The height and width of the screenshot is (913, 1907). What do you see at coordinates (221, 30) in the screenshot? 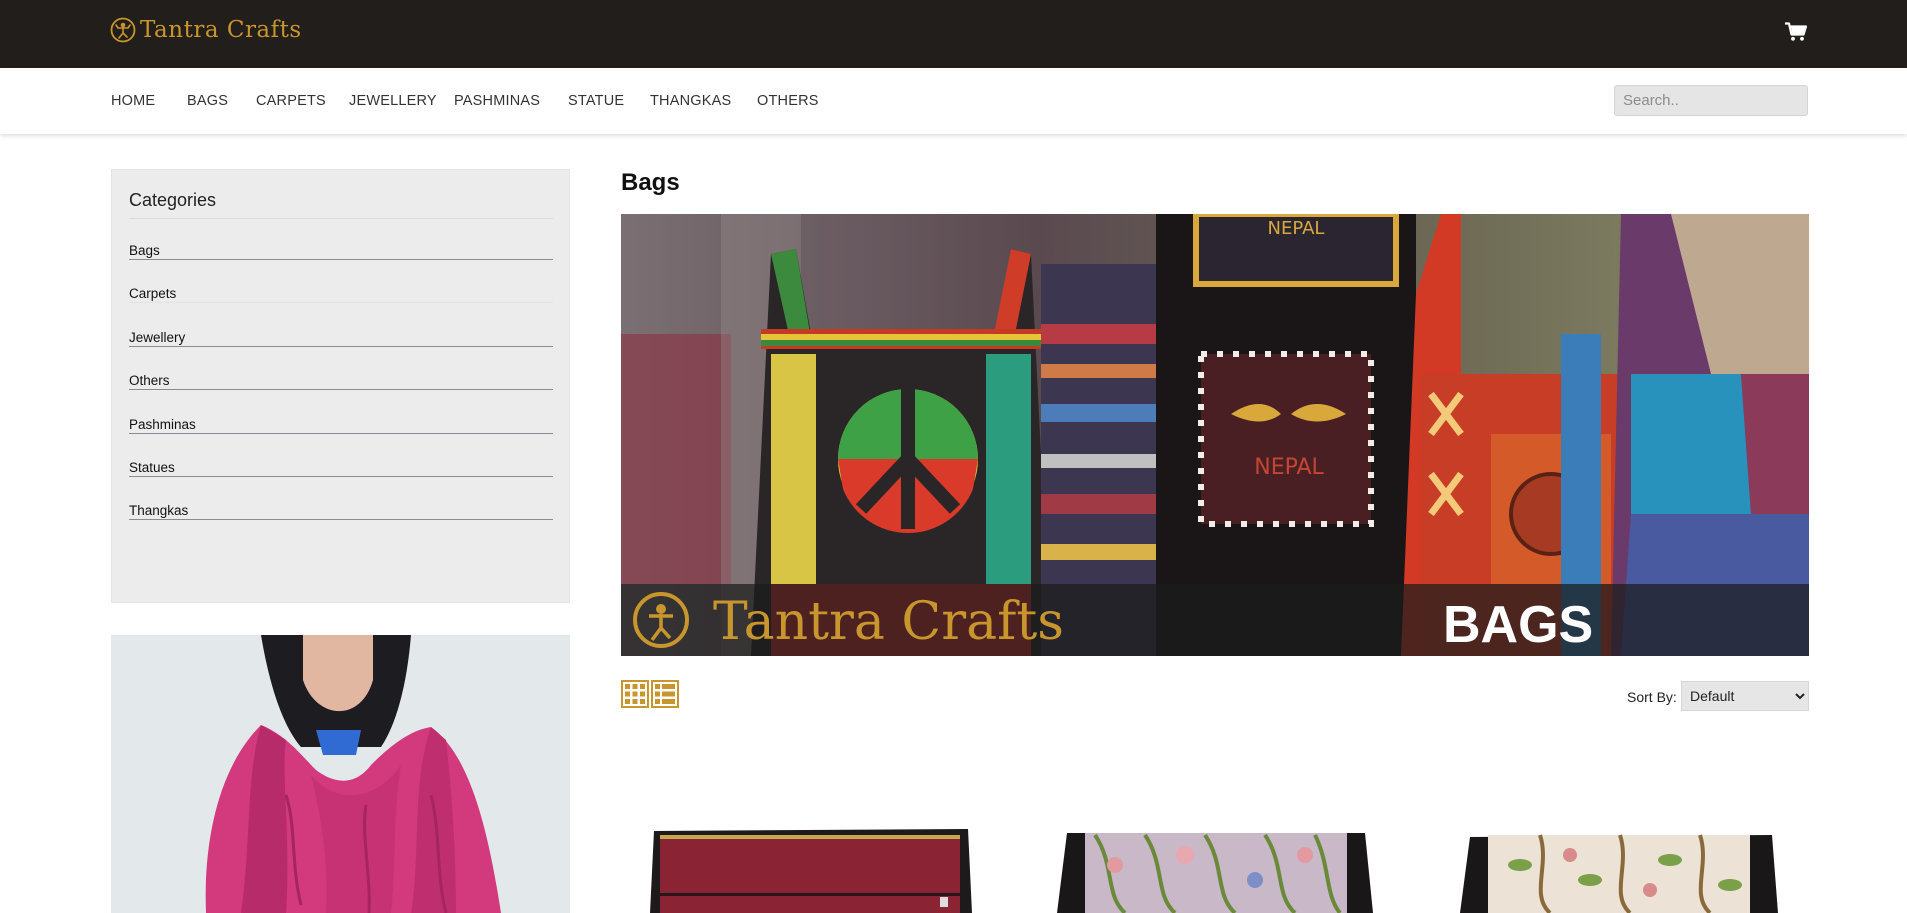
I see `logo-text: Tantra Crafts` at bounding box center [221, 30].